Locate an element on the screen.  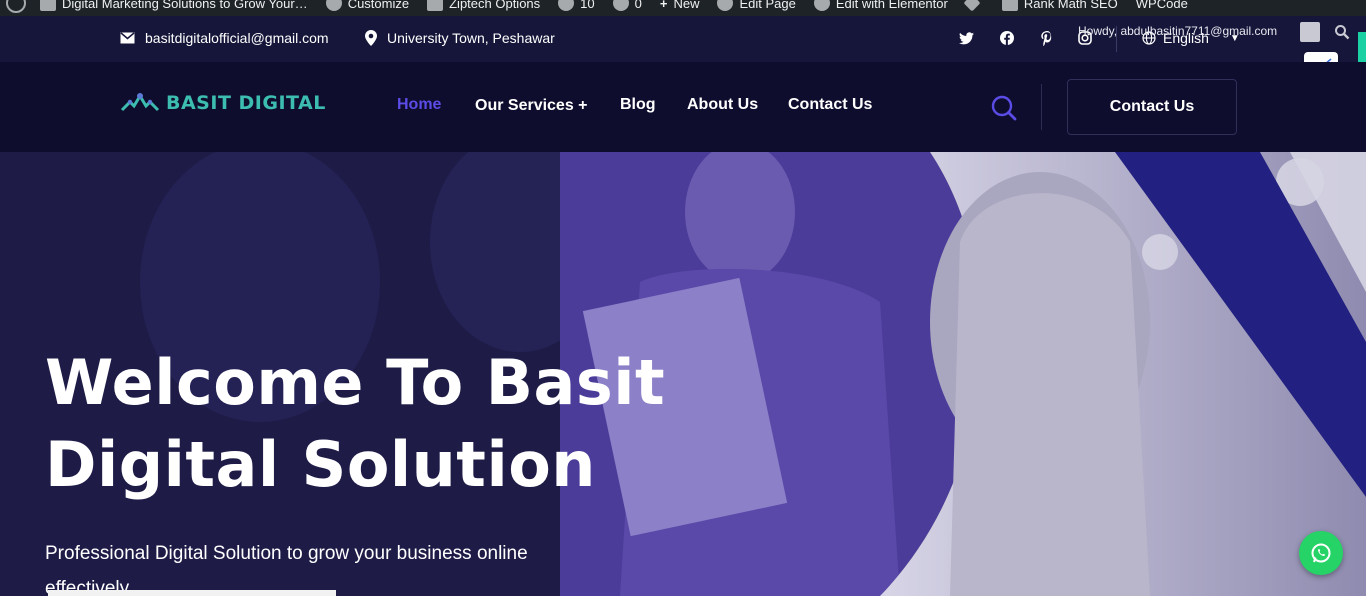
hero-title-line-1: Welcome To Basit is located at coordinates (355, 382).